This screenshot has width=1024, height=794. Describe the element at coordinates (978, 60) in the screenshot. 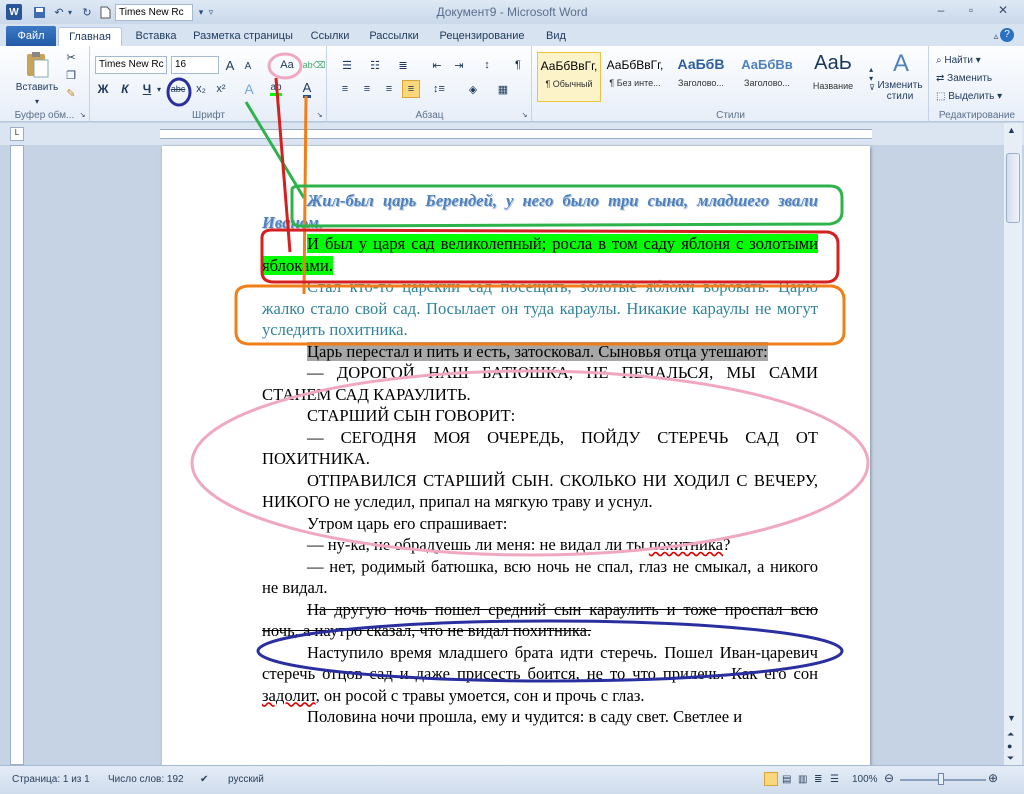

I see `find-button: ⌕ Найти ▾` at that location.